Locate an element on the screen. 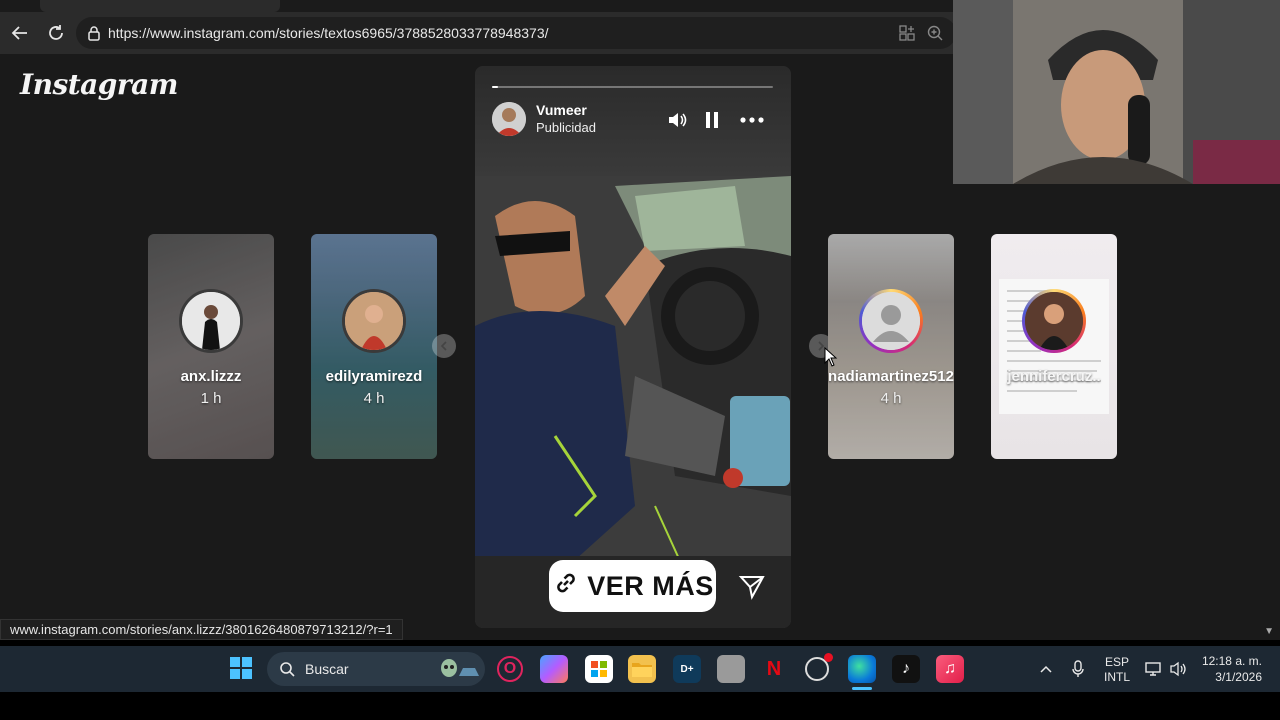 This screenshot has width=1280, height=720. show-hidden-icons-chevron-icon is located at coordinates (1046, 669).